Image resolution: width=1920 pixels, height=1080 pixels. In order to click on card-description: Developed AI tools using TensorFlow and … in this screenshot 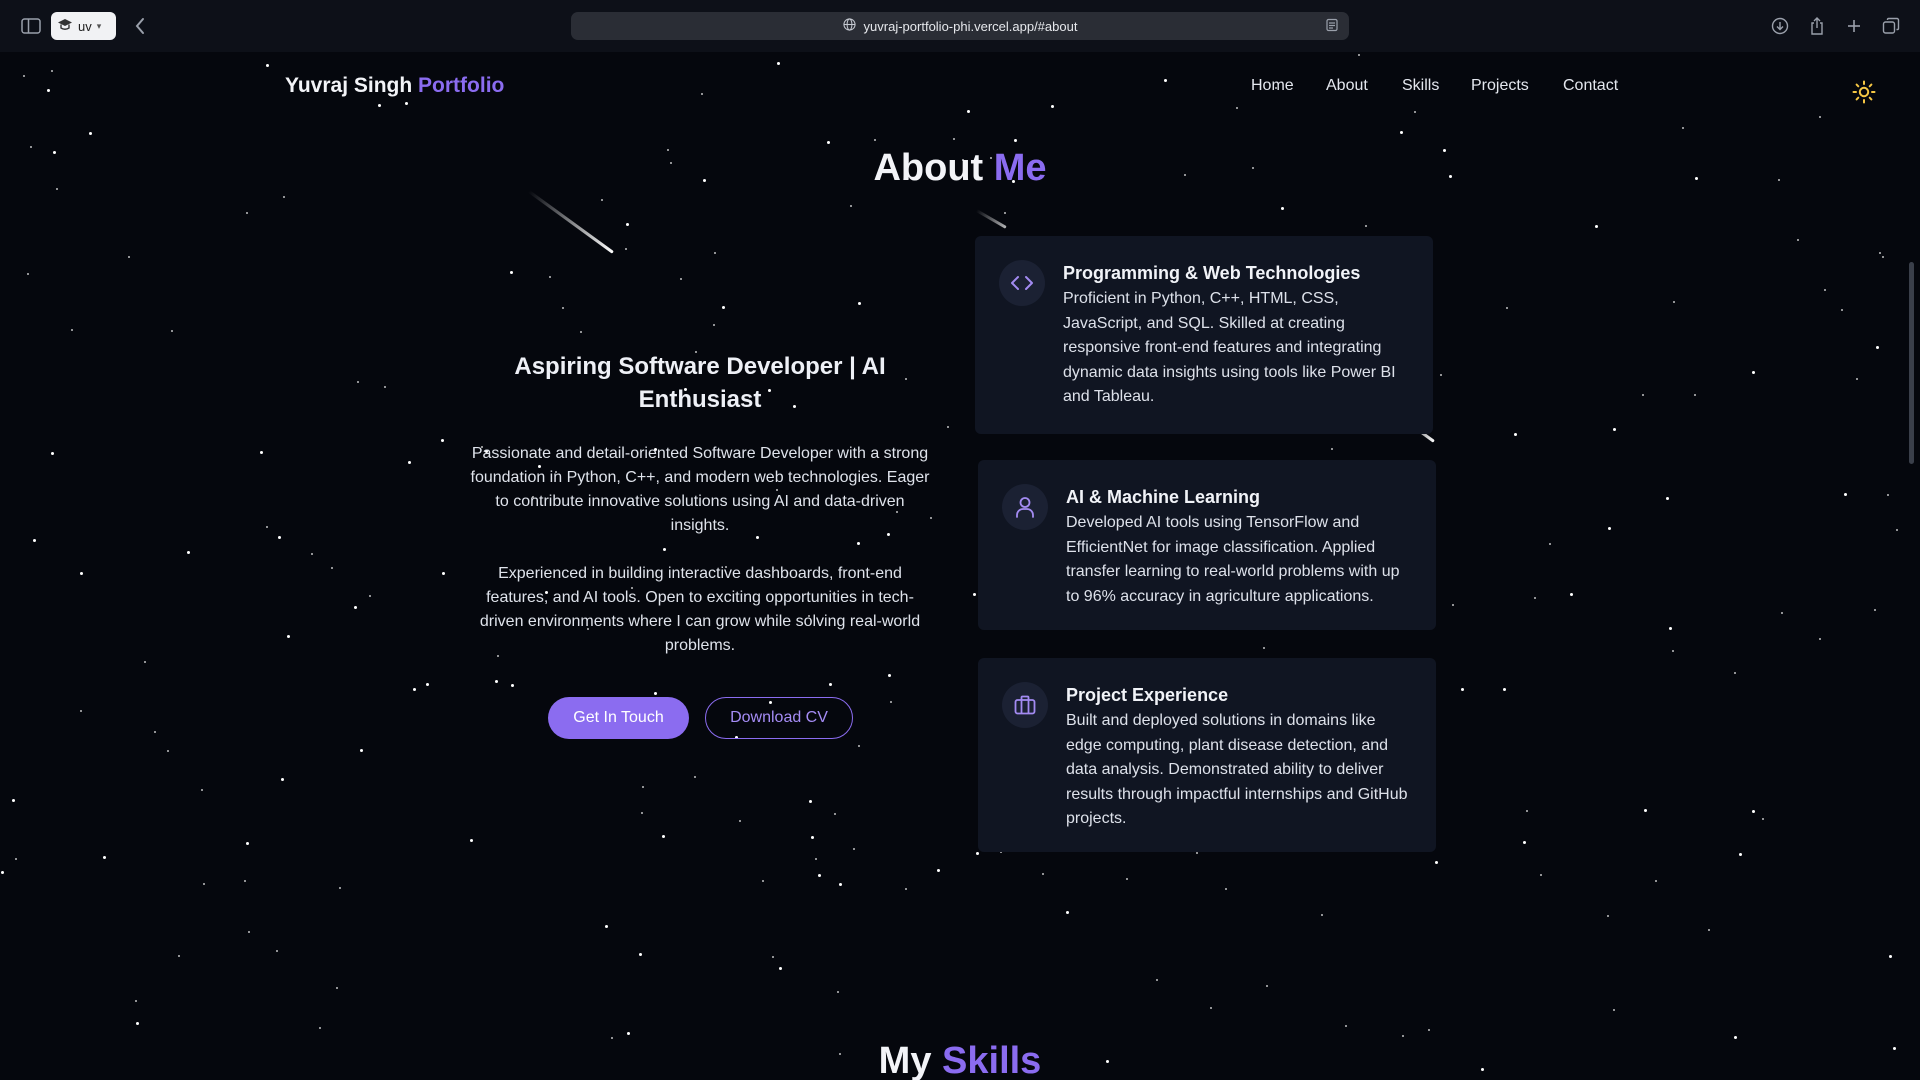, I will do `click(1233, 559)`.